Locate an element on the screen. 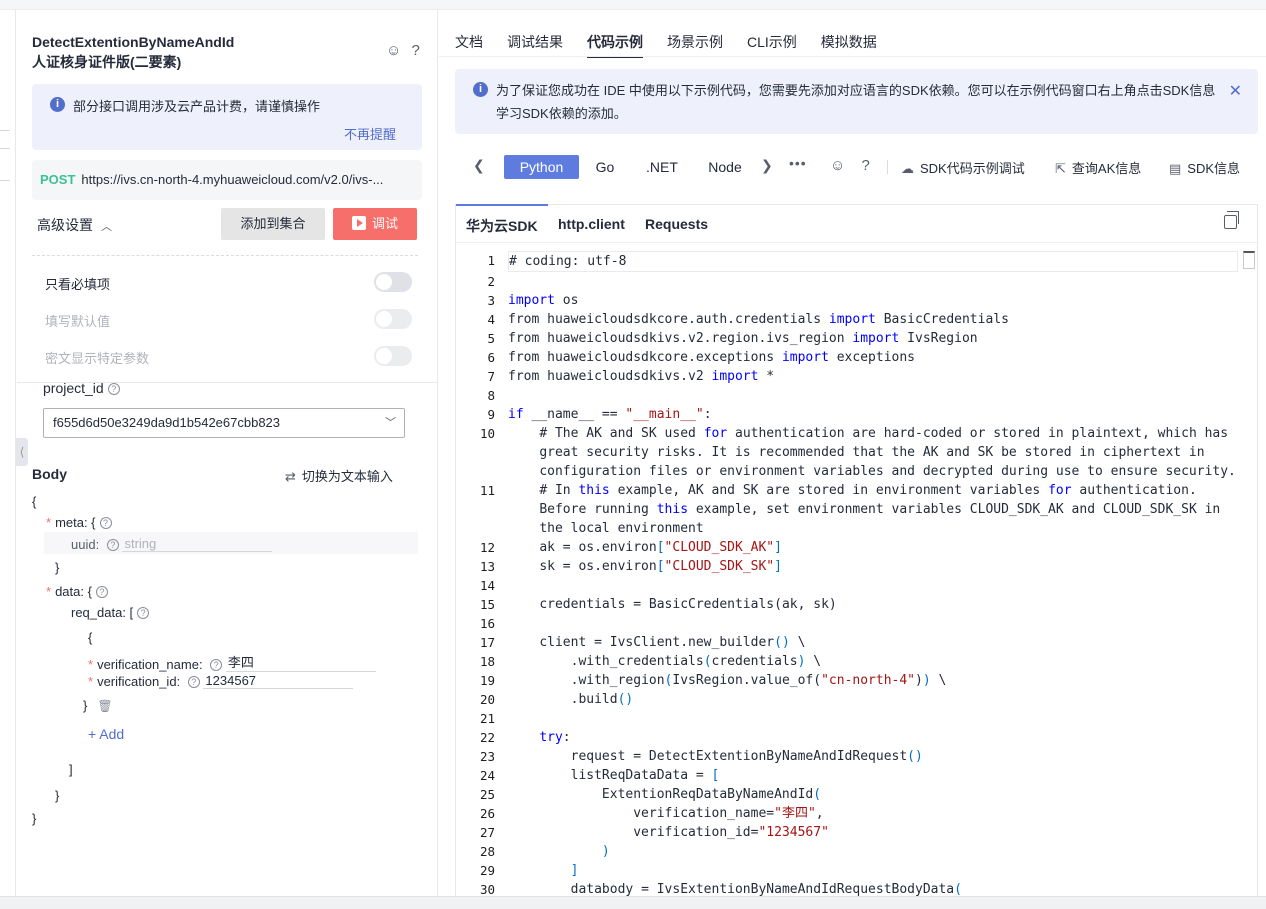 The image size is (1266, 909). code-text: ) is located at coordinates (605, 851).